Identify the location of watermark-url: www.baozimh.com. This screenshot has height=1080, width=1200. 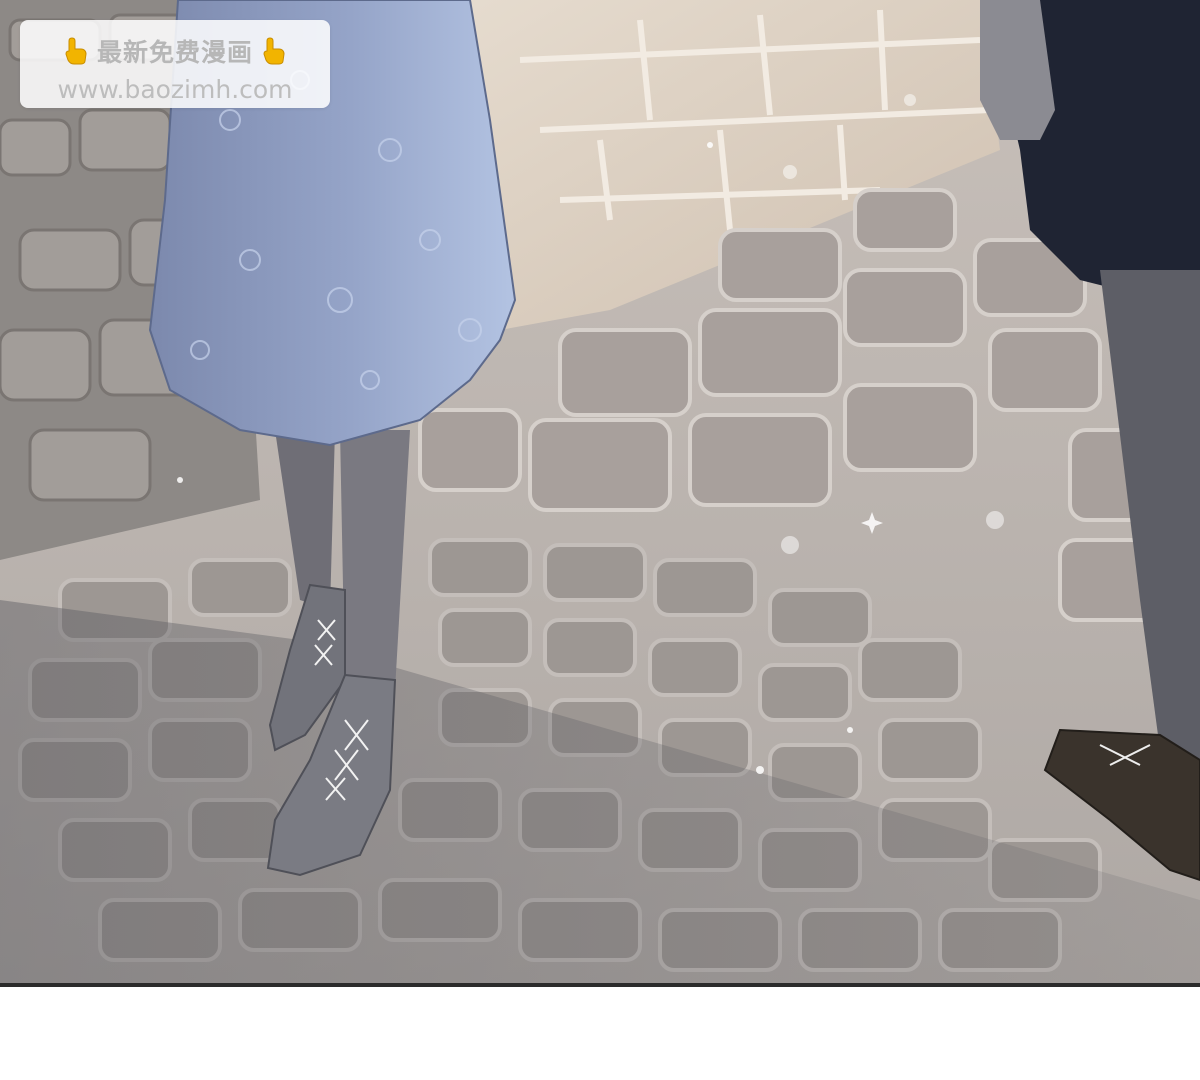
(175, 89).